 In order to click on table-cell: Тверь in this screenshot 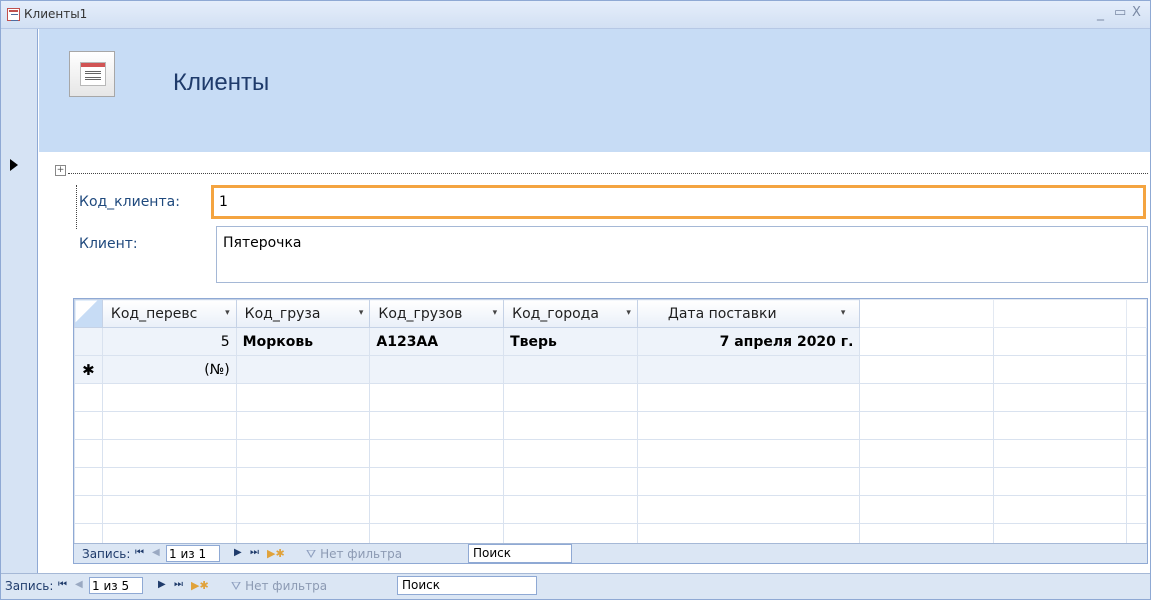, I will do `click(570, 341)`.